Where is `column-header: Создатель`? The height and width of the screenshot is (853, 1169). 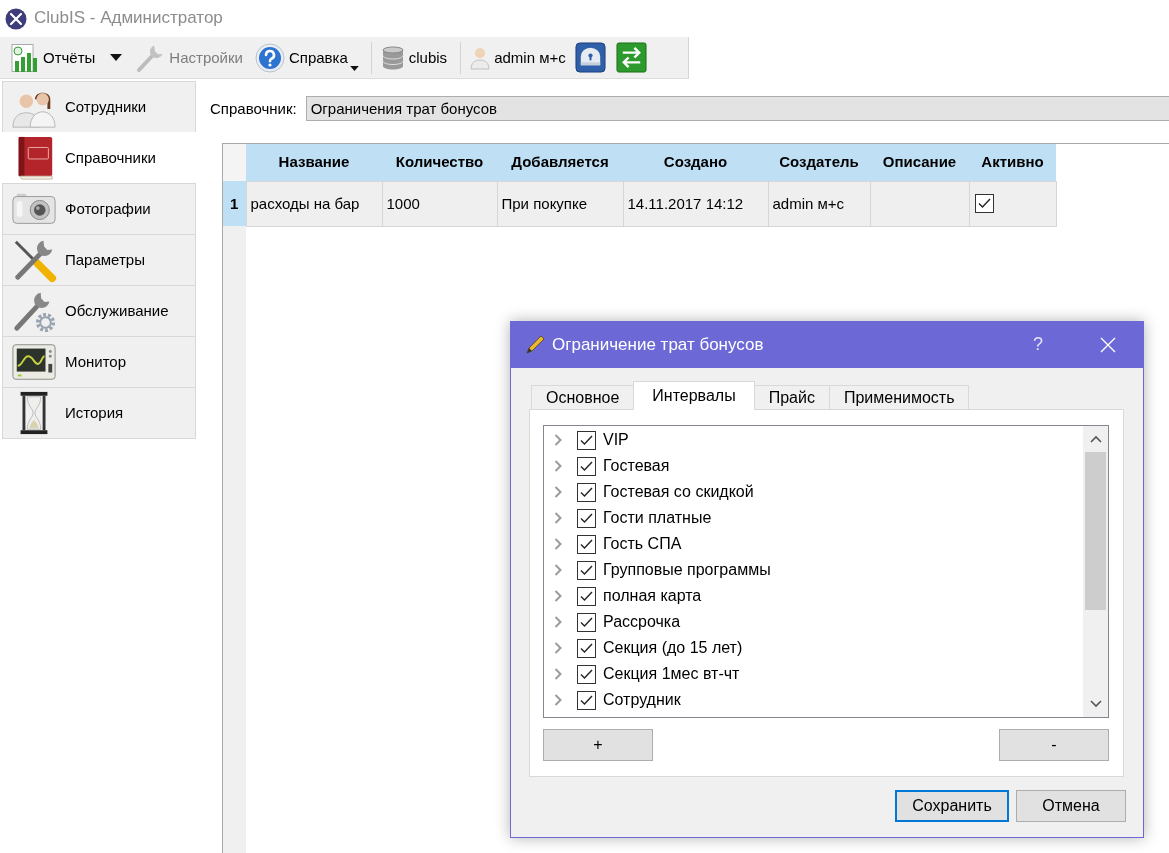
column-header: Создатель is located at coordinates (819, 162).